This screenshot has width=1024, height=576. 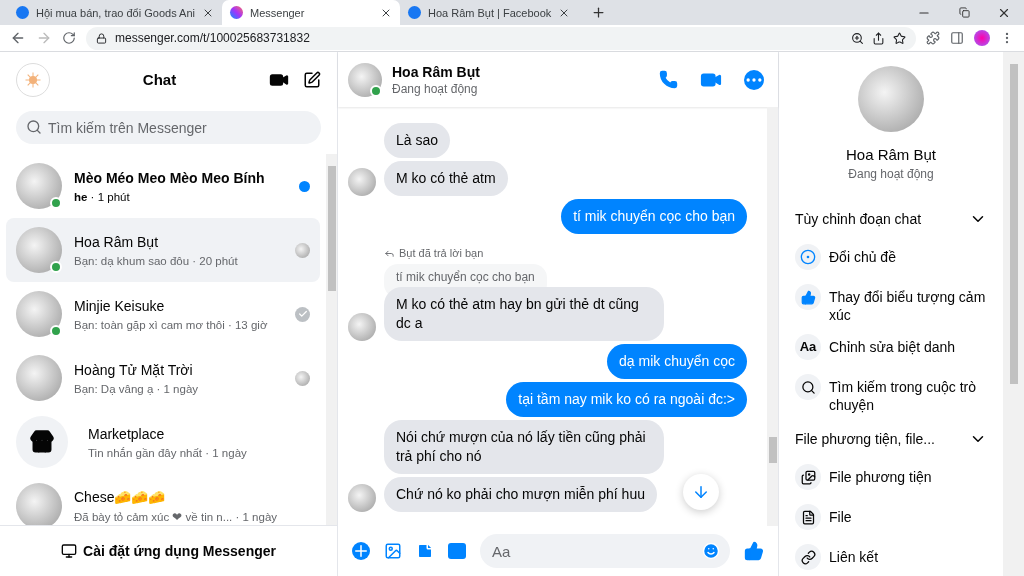 What do you see at coordinates (159, 79) in the screenshot?
I see `panel-title: Chat` at bounding box center [159, 79].